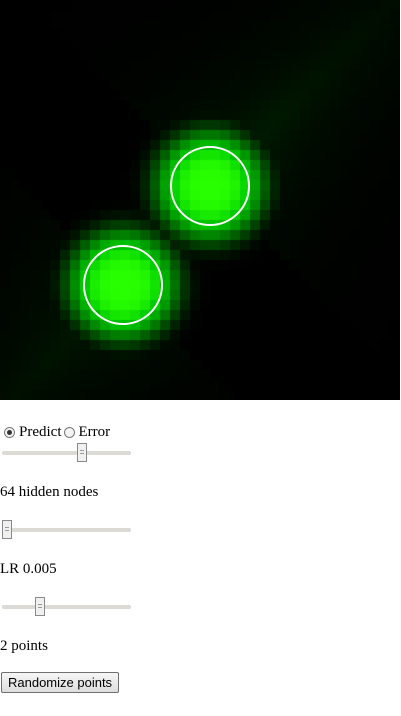 This screenshot has width=401, height=716. What do you see at coordinates (28, 569) in the screenshot?
I see `learning-rate-label: LR 0.005` at bounding box center [28, 569].